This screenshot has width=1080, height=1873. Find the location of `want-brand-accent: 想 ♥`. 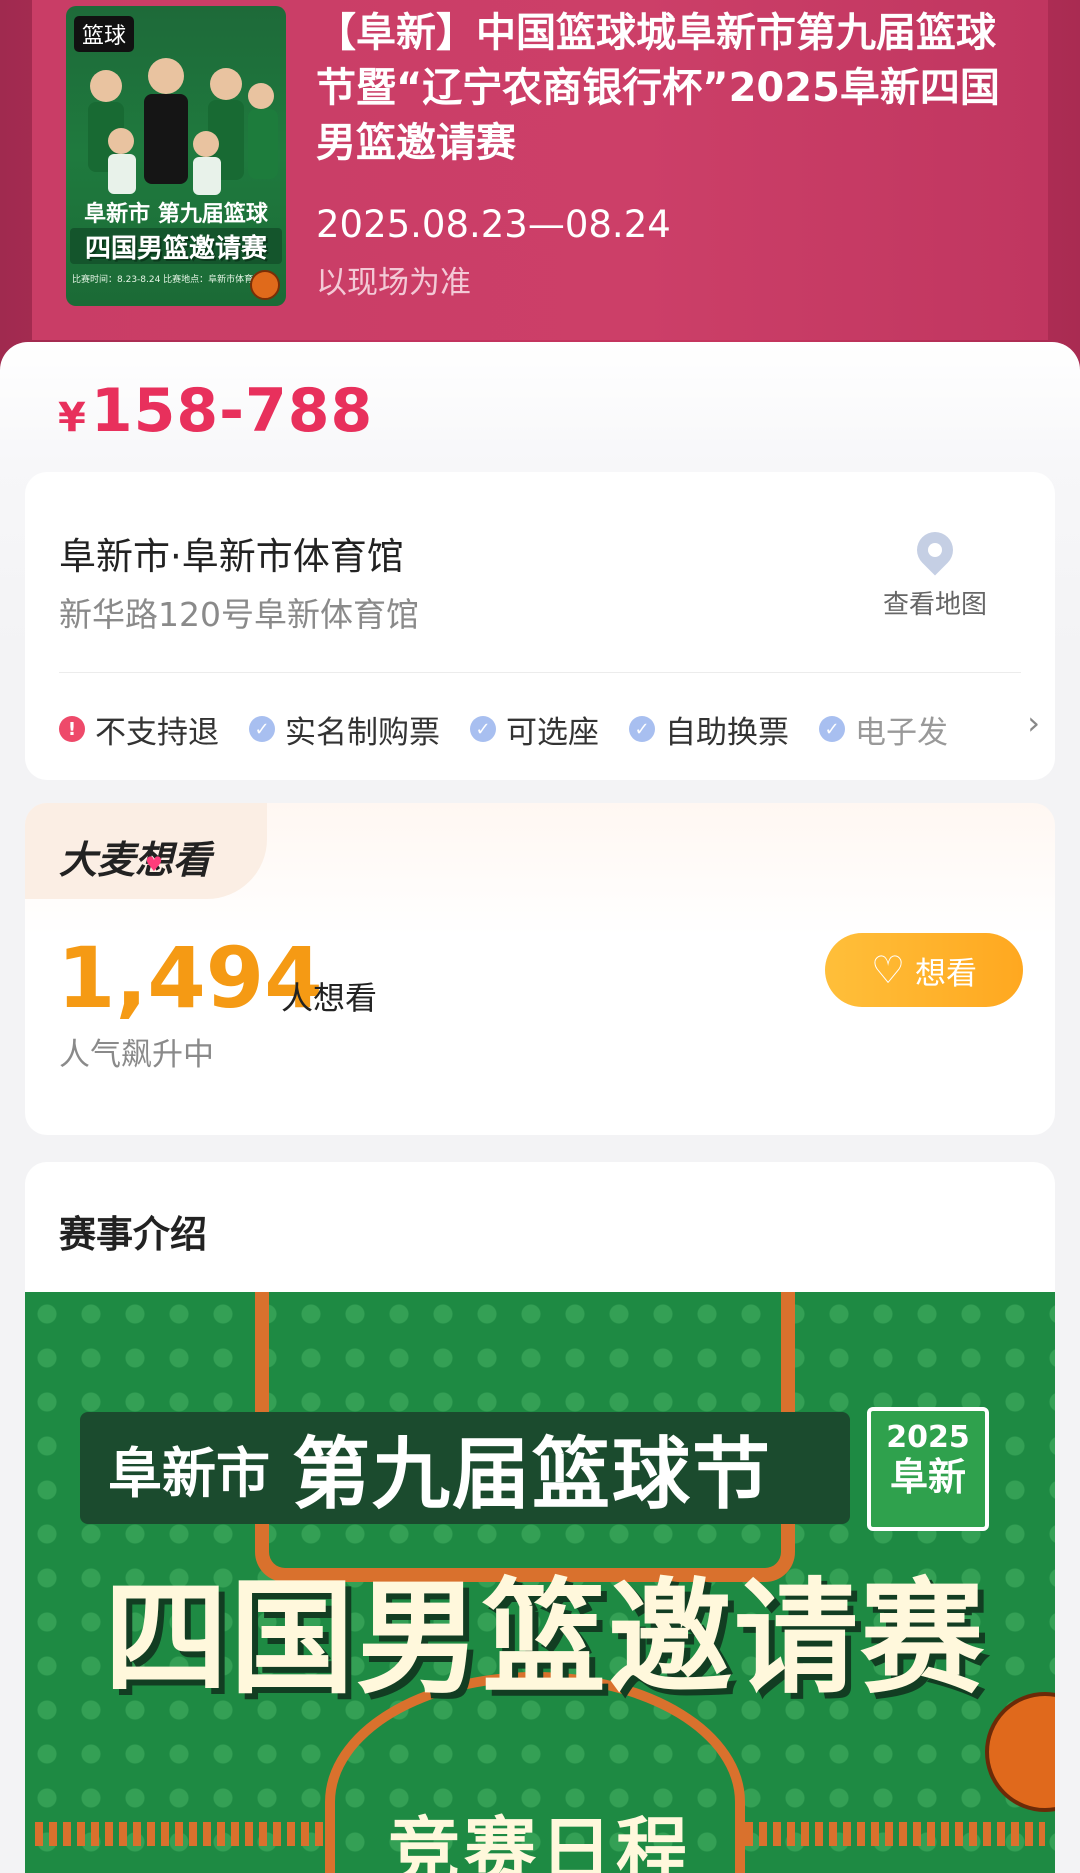

want-brand-accent: 想 ♥ is located at coordinates (154, 860).